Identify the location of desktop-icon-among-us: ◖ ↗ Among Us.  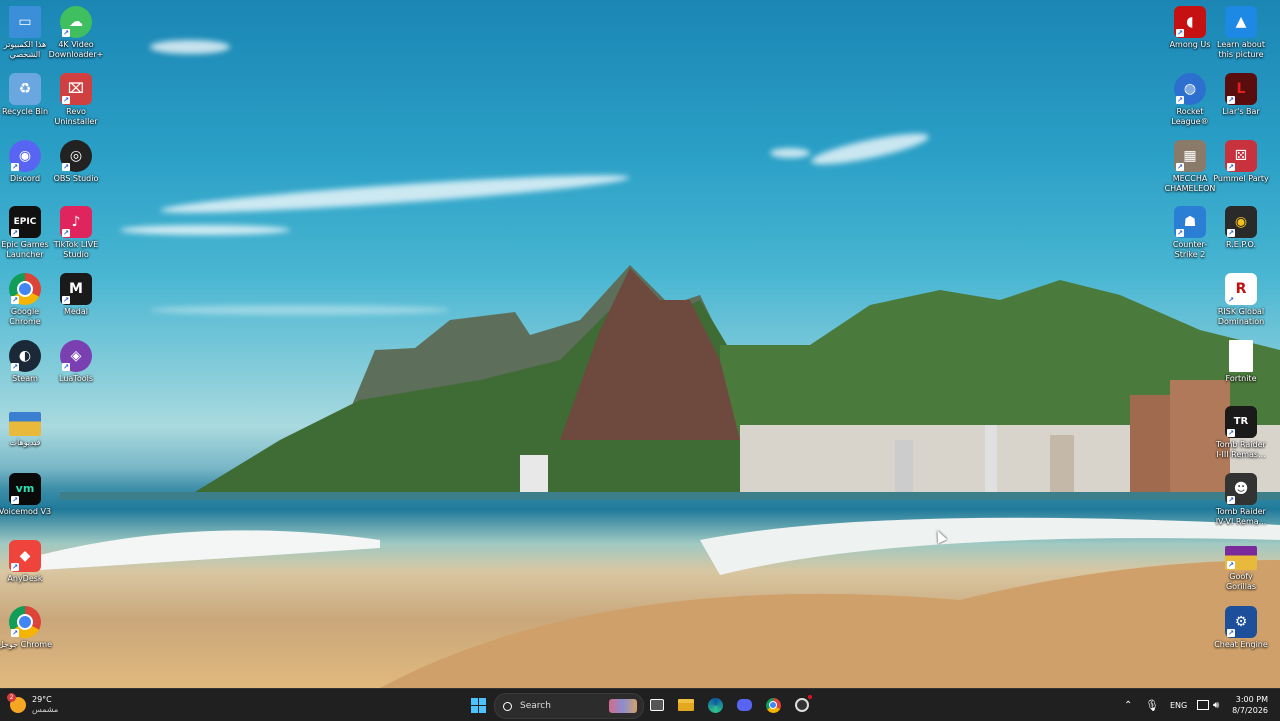
(1190, 28).